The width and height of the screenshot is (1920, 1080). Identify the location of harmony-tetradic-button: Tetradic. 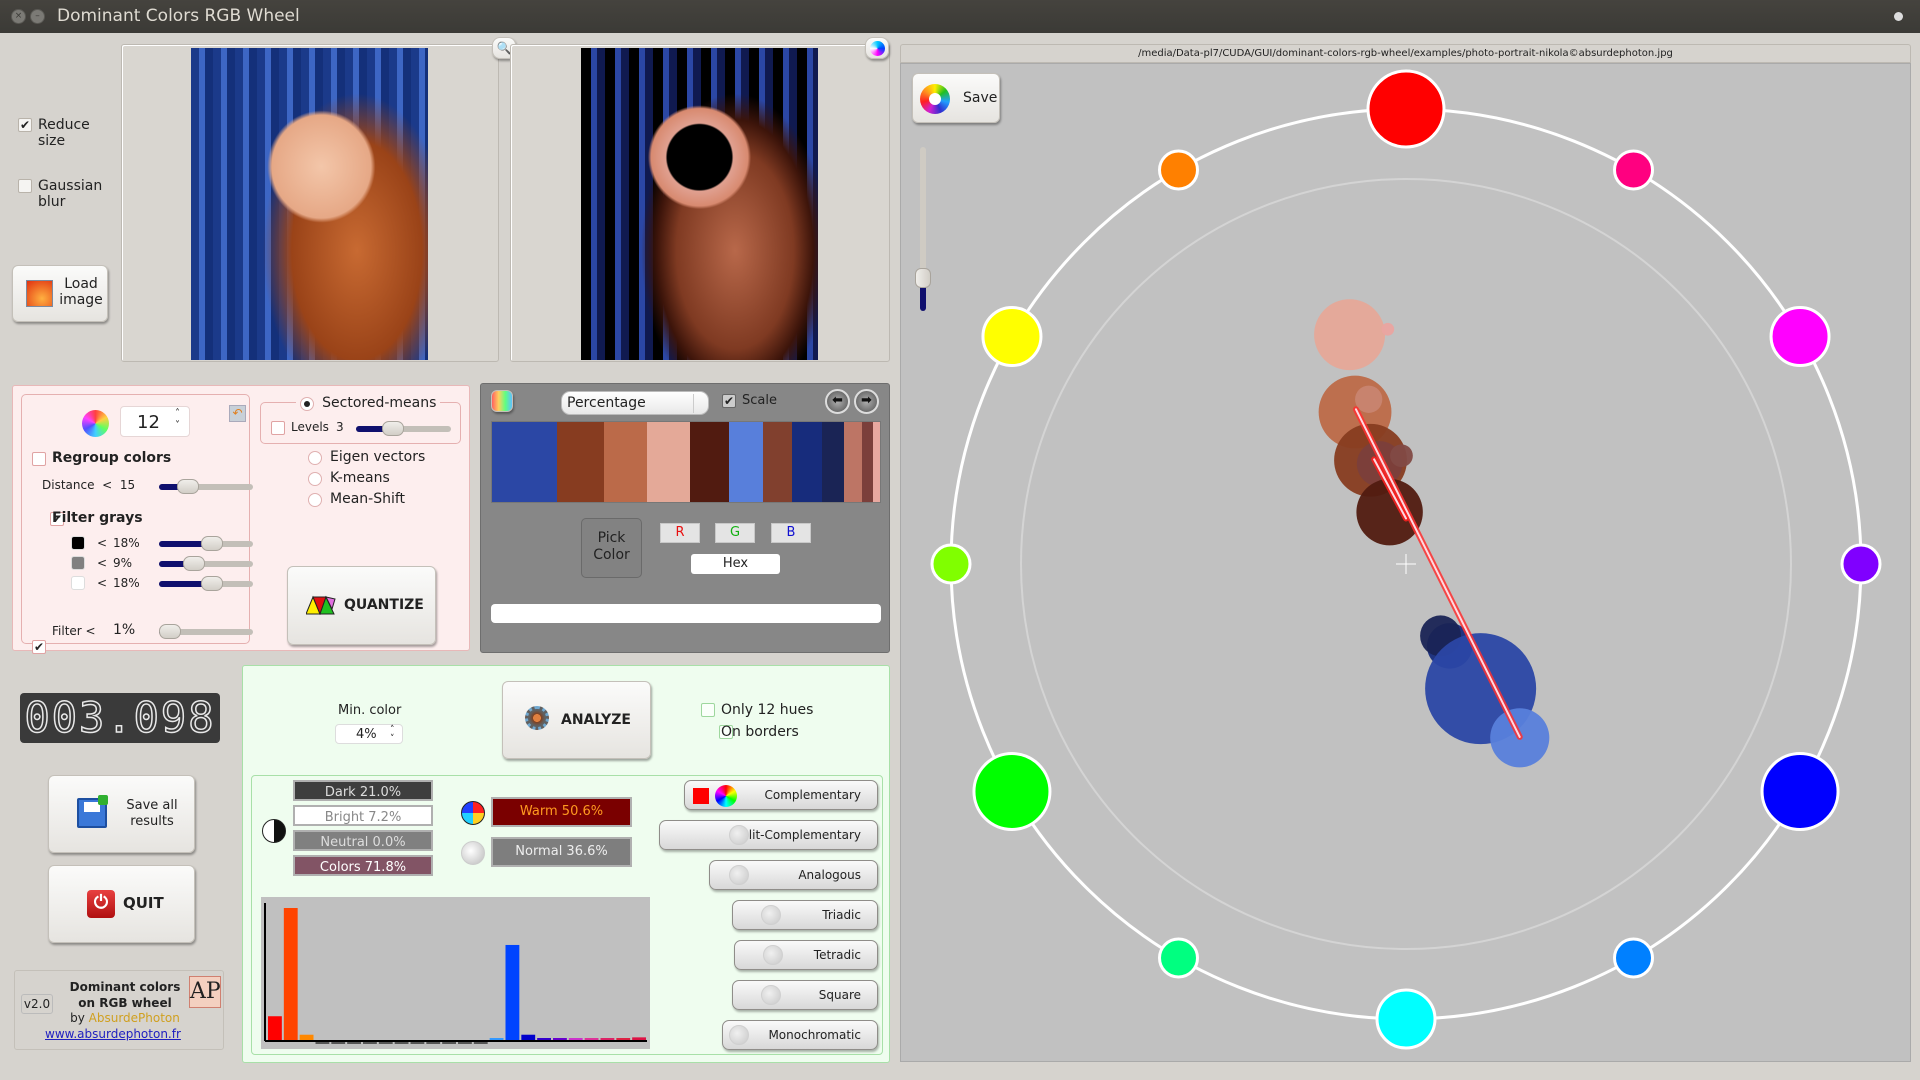
(806, 955).